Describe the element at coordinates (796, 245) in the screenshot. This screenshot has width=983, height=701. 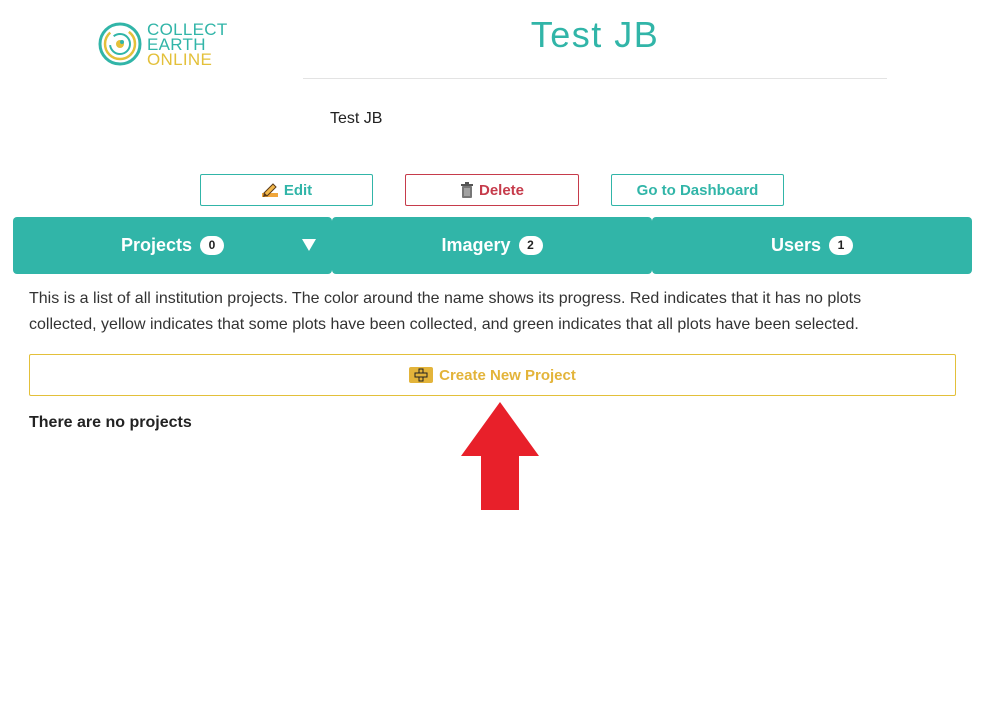
I see `tab-users-label: Users` at that location.